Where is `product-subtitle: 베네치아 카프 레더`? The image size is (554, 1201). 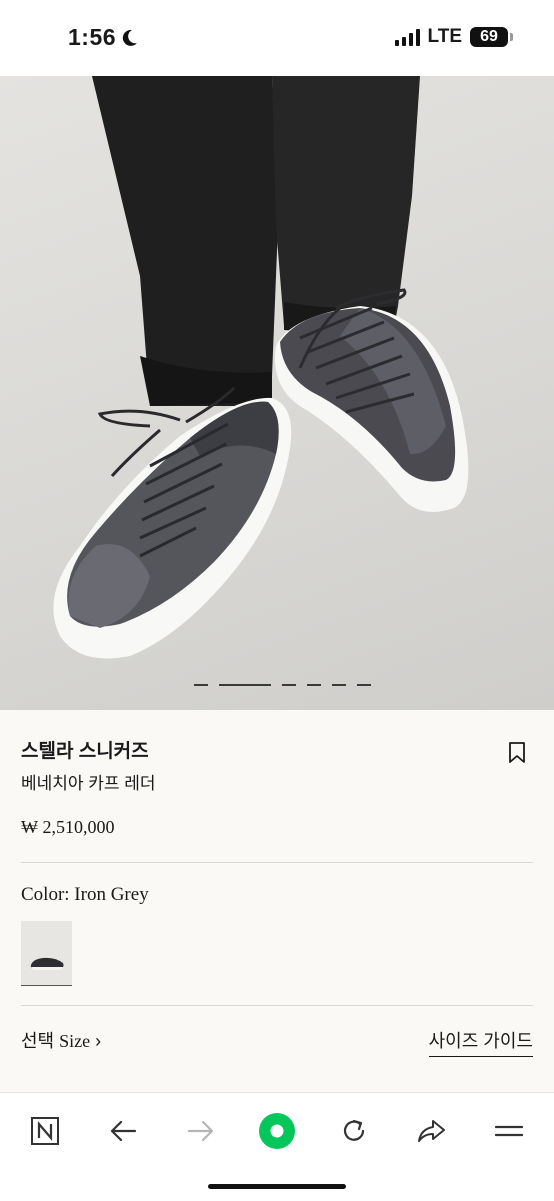 product-subtitle: 베네치아 카프 레더 is located at coordinates (88, 783).